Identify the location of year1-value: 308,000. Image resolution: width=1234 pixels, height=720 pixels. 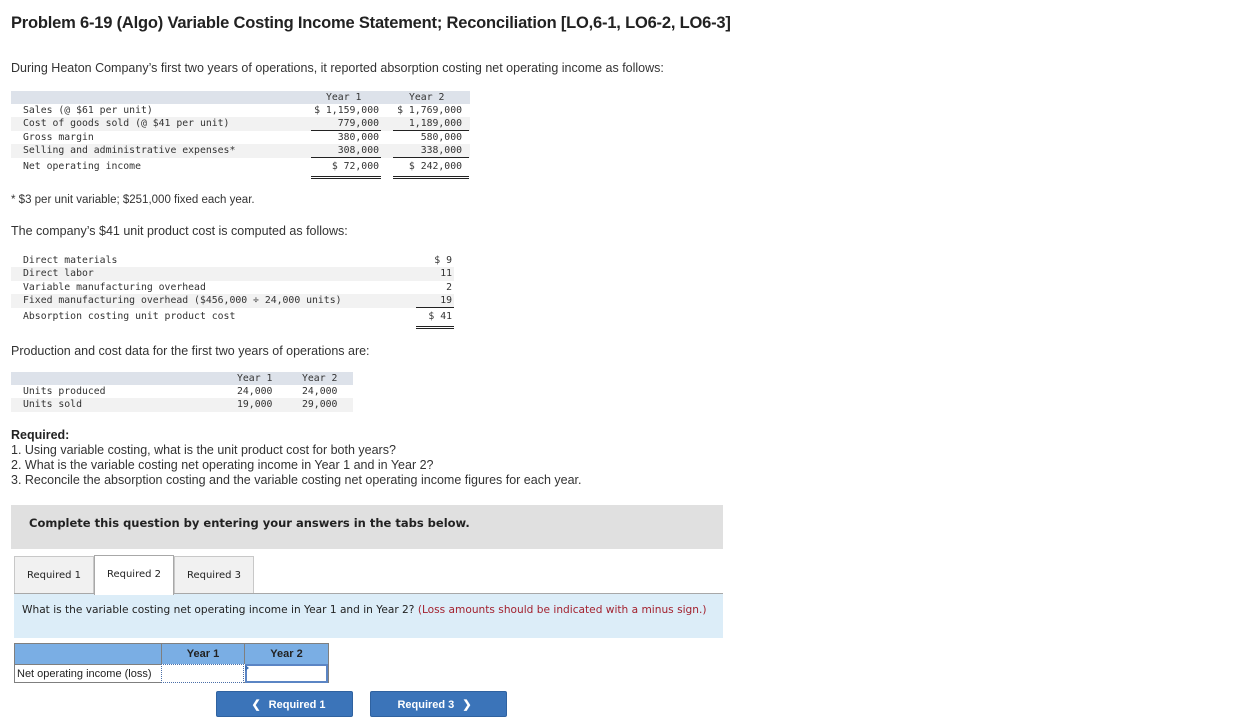
(358, 151).